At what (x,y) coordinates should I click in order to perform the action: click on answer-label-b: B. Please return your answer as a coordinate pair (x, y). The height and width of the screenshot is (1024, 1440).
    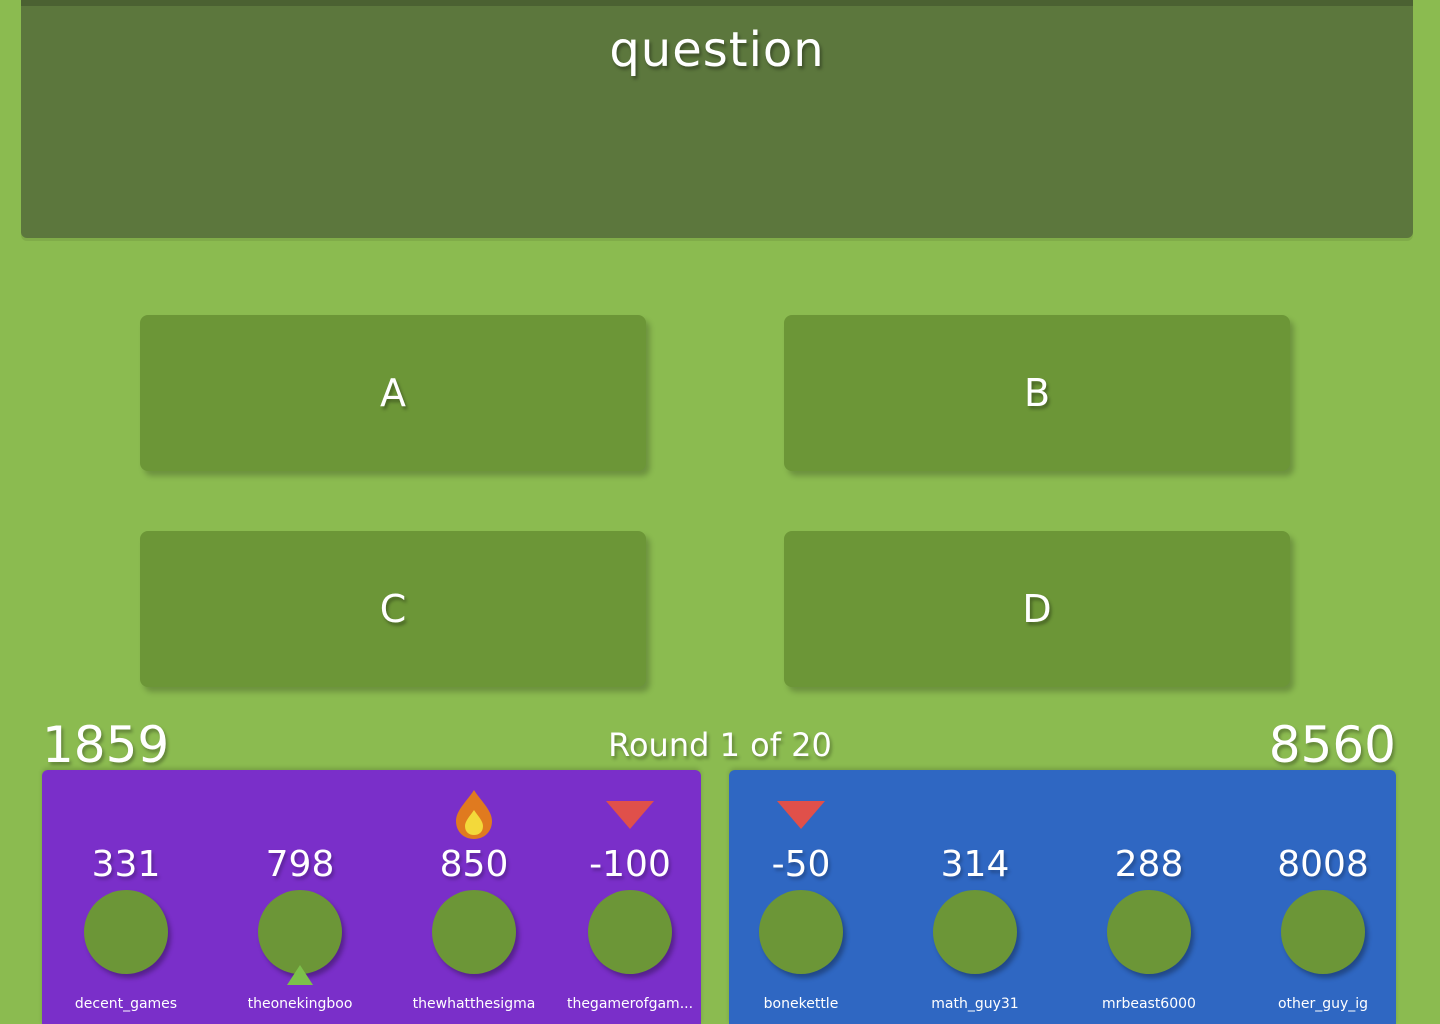
    Looking at the image, I should click on (1037, 393).